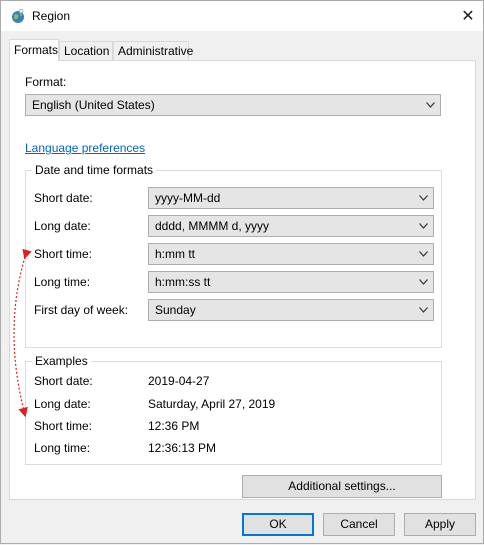 This screenshot has width=484, height=545. What do you see at coordinates (291, 282) in the screenshot?
I see `long-time-dropdown: h:mm:ss tt` at bounding box center [291, 282].